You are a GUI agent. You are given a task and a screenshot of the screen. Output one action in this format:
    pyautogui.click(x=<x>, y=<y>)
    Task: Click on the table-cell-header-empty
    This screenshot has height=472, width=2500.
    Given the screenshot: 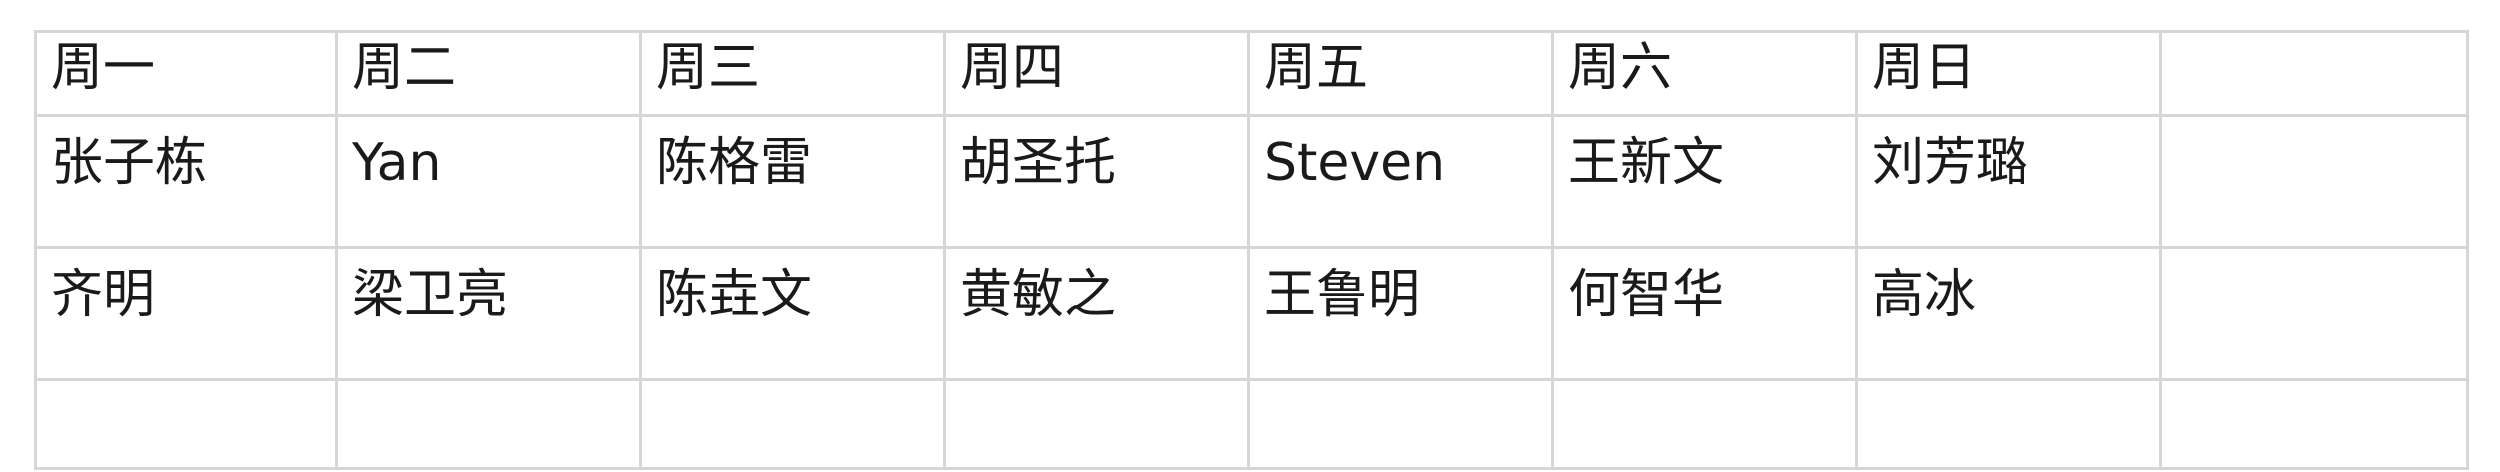 What is the action you would take?
    pyautogui.click(x=2314, y=73)
    